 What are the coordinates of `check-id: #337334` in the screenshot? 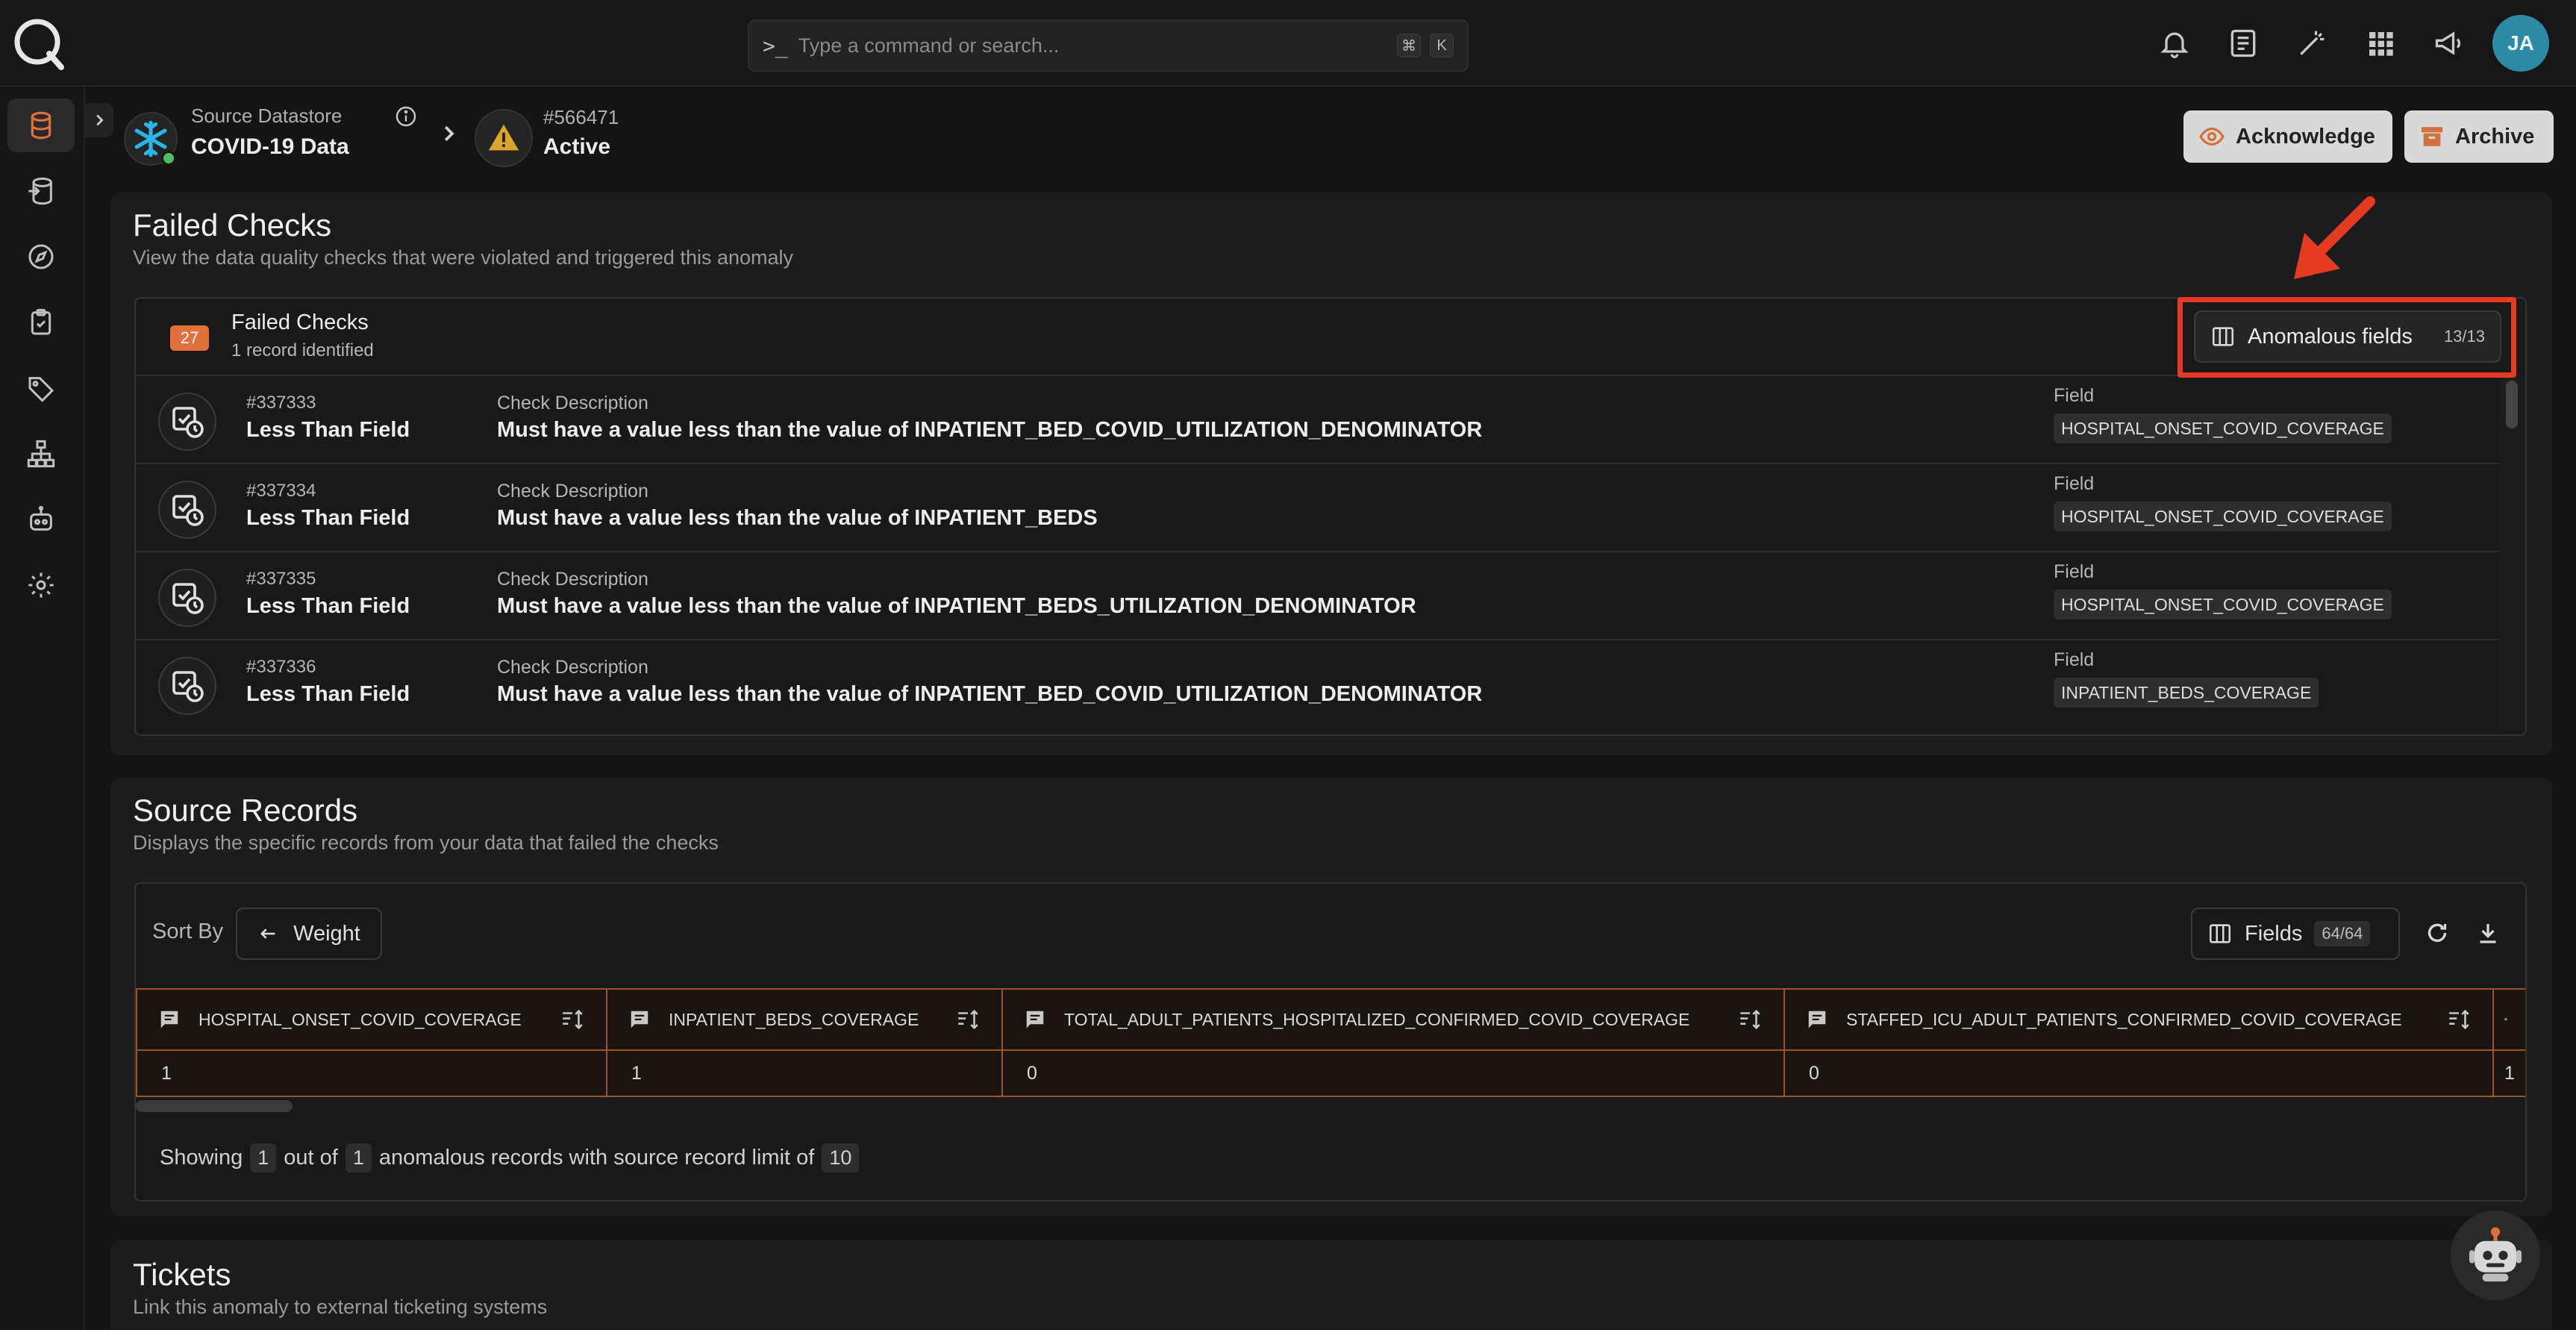 It's located at (281, 491).